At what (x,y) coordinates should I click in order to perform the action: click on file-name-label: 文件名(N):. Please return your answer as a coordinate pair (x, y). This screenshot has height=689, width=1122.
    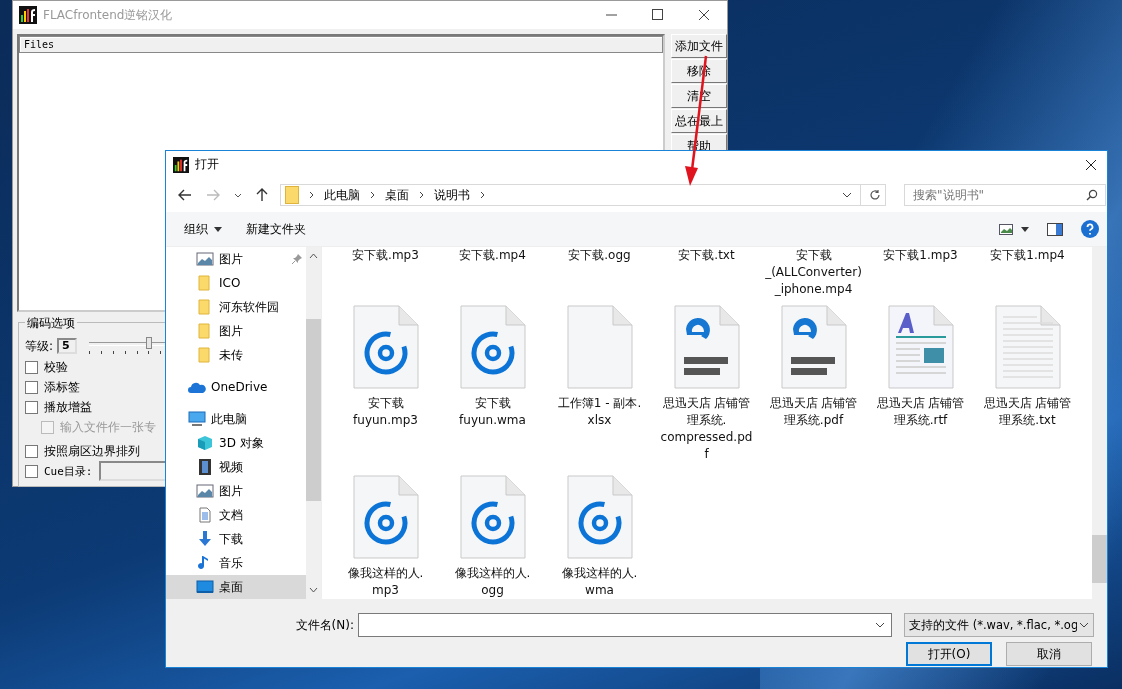
    Looking at the image, I should click on (324, 625).